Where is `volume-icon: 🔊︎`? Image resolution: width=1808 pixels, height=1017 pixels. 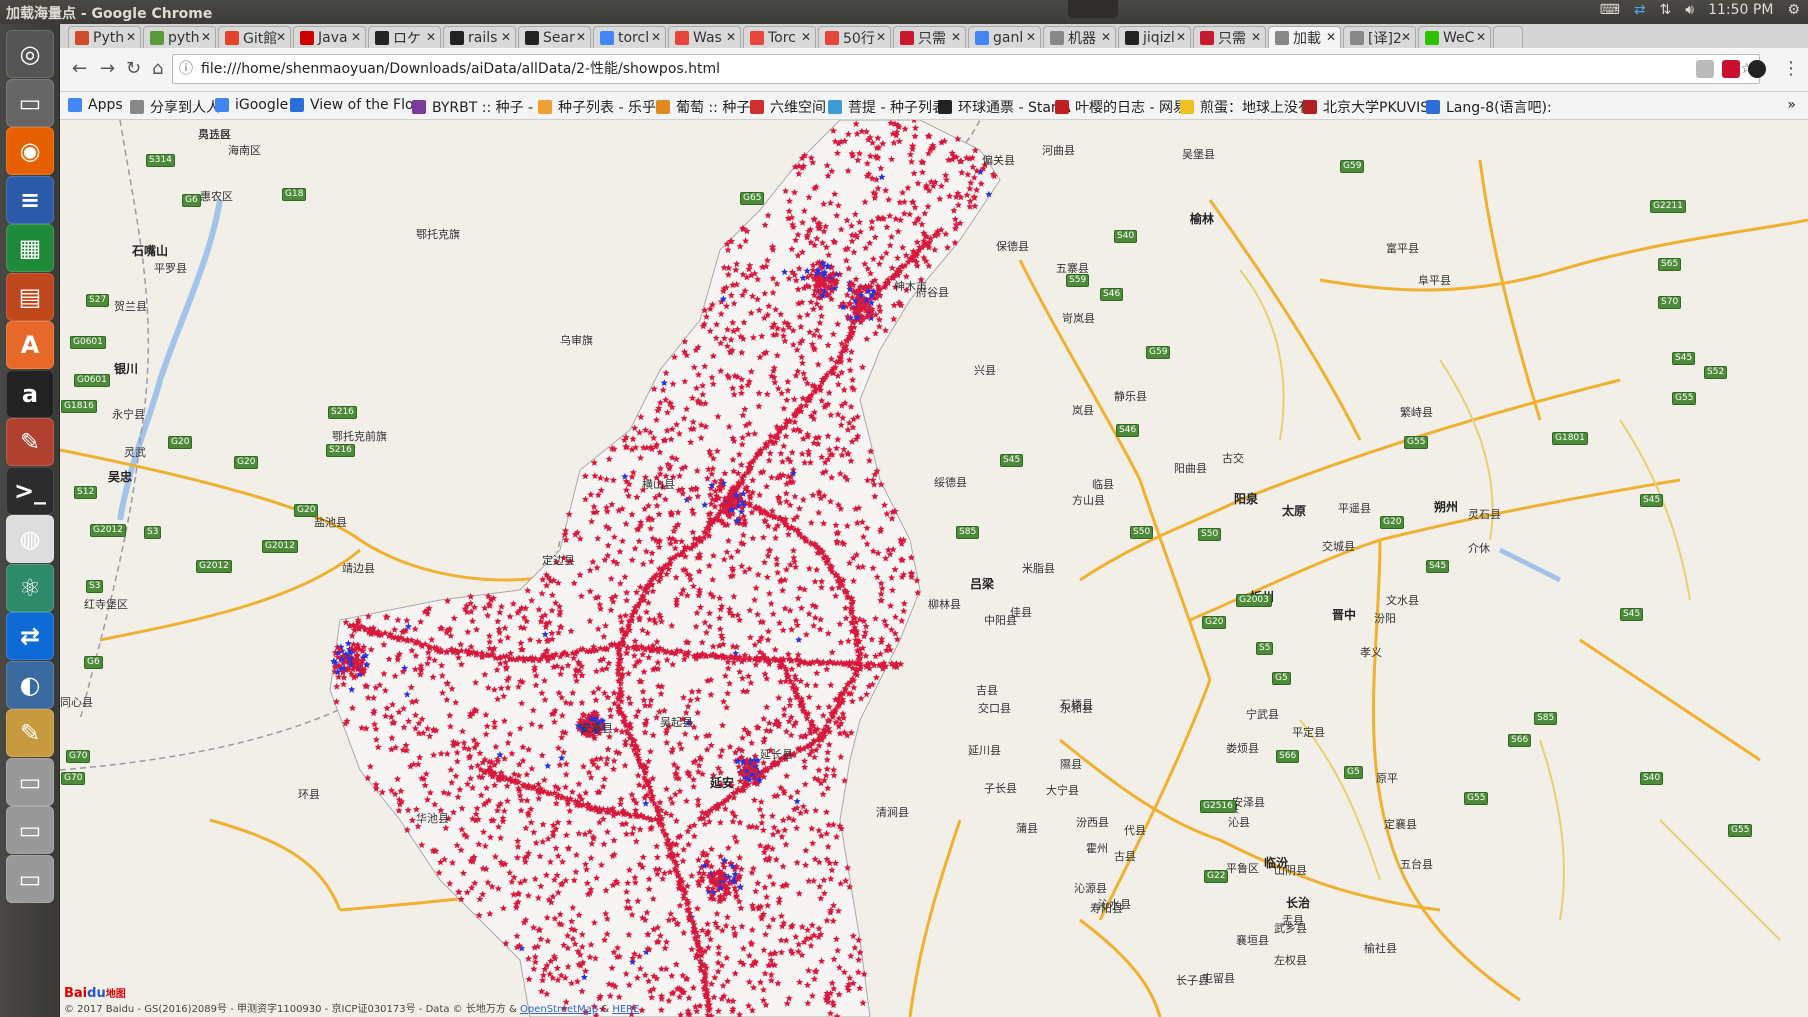
volume-icon: 🔊︎ is located at coordinates (1689, 10).